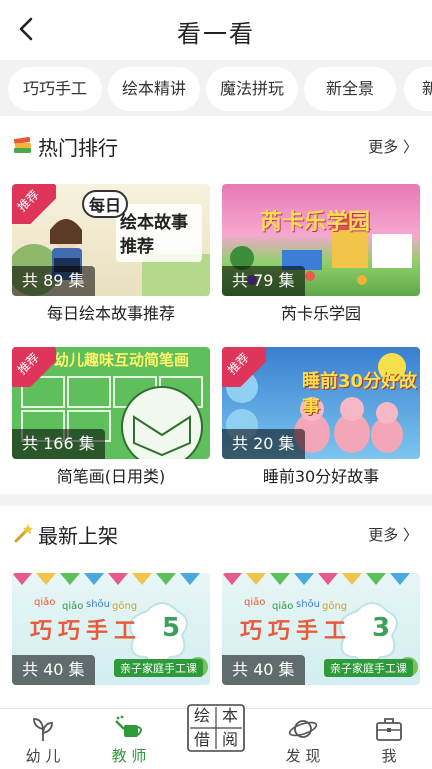 This screenshot has width=432, height=769. I want to click on thumb-label-drawing: 幼儿趣味互动简笔画, so click(122, 360).